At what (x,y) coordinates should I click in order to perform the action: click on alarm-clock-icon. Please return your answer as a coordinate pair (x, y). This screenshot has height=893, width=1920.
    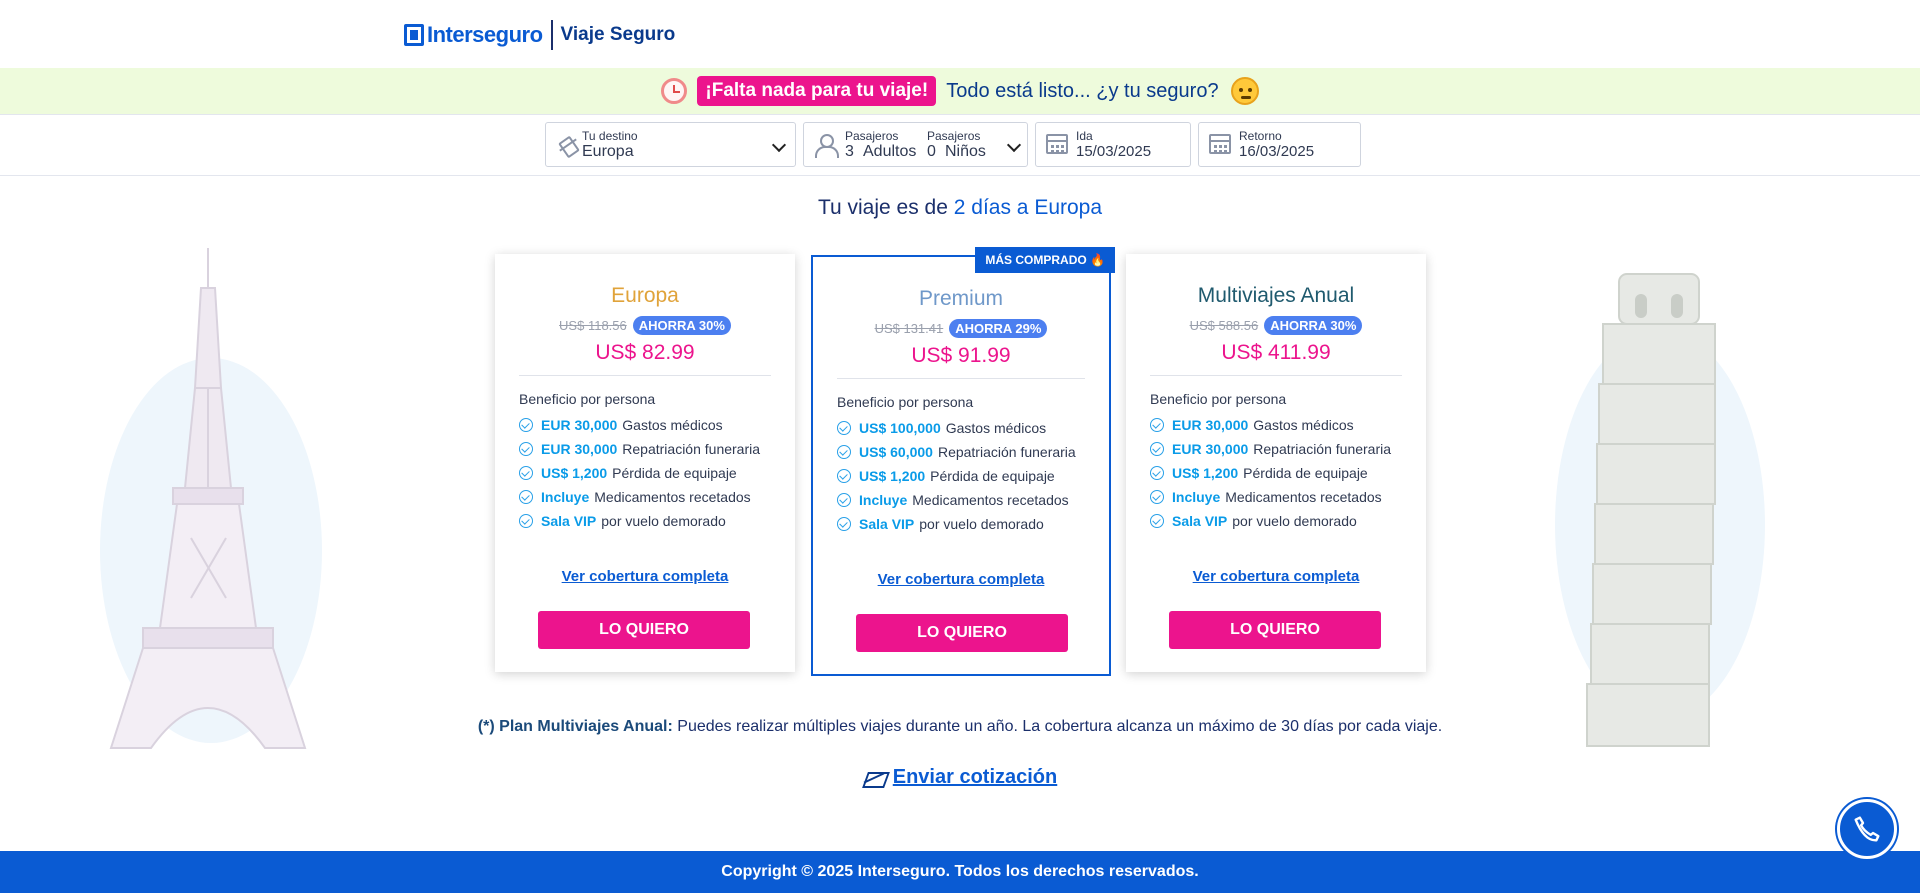
    Looking at the image, I should click on (674, 91).